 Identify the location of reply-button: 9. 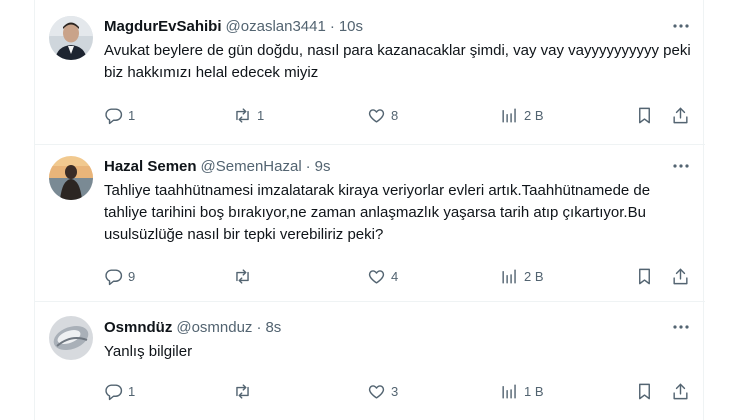
(119, 276).